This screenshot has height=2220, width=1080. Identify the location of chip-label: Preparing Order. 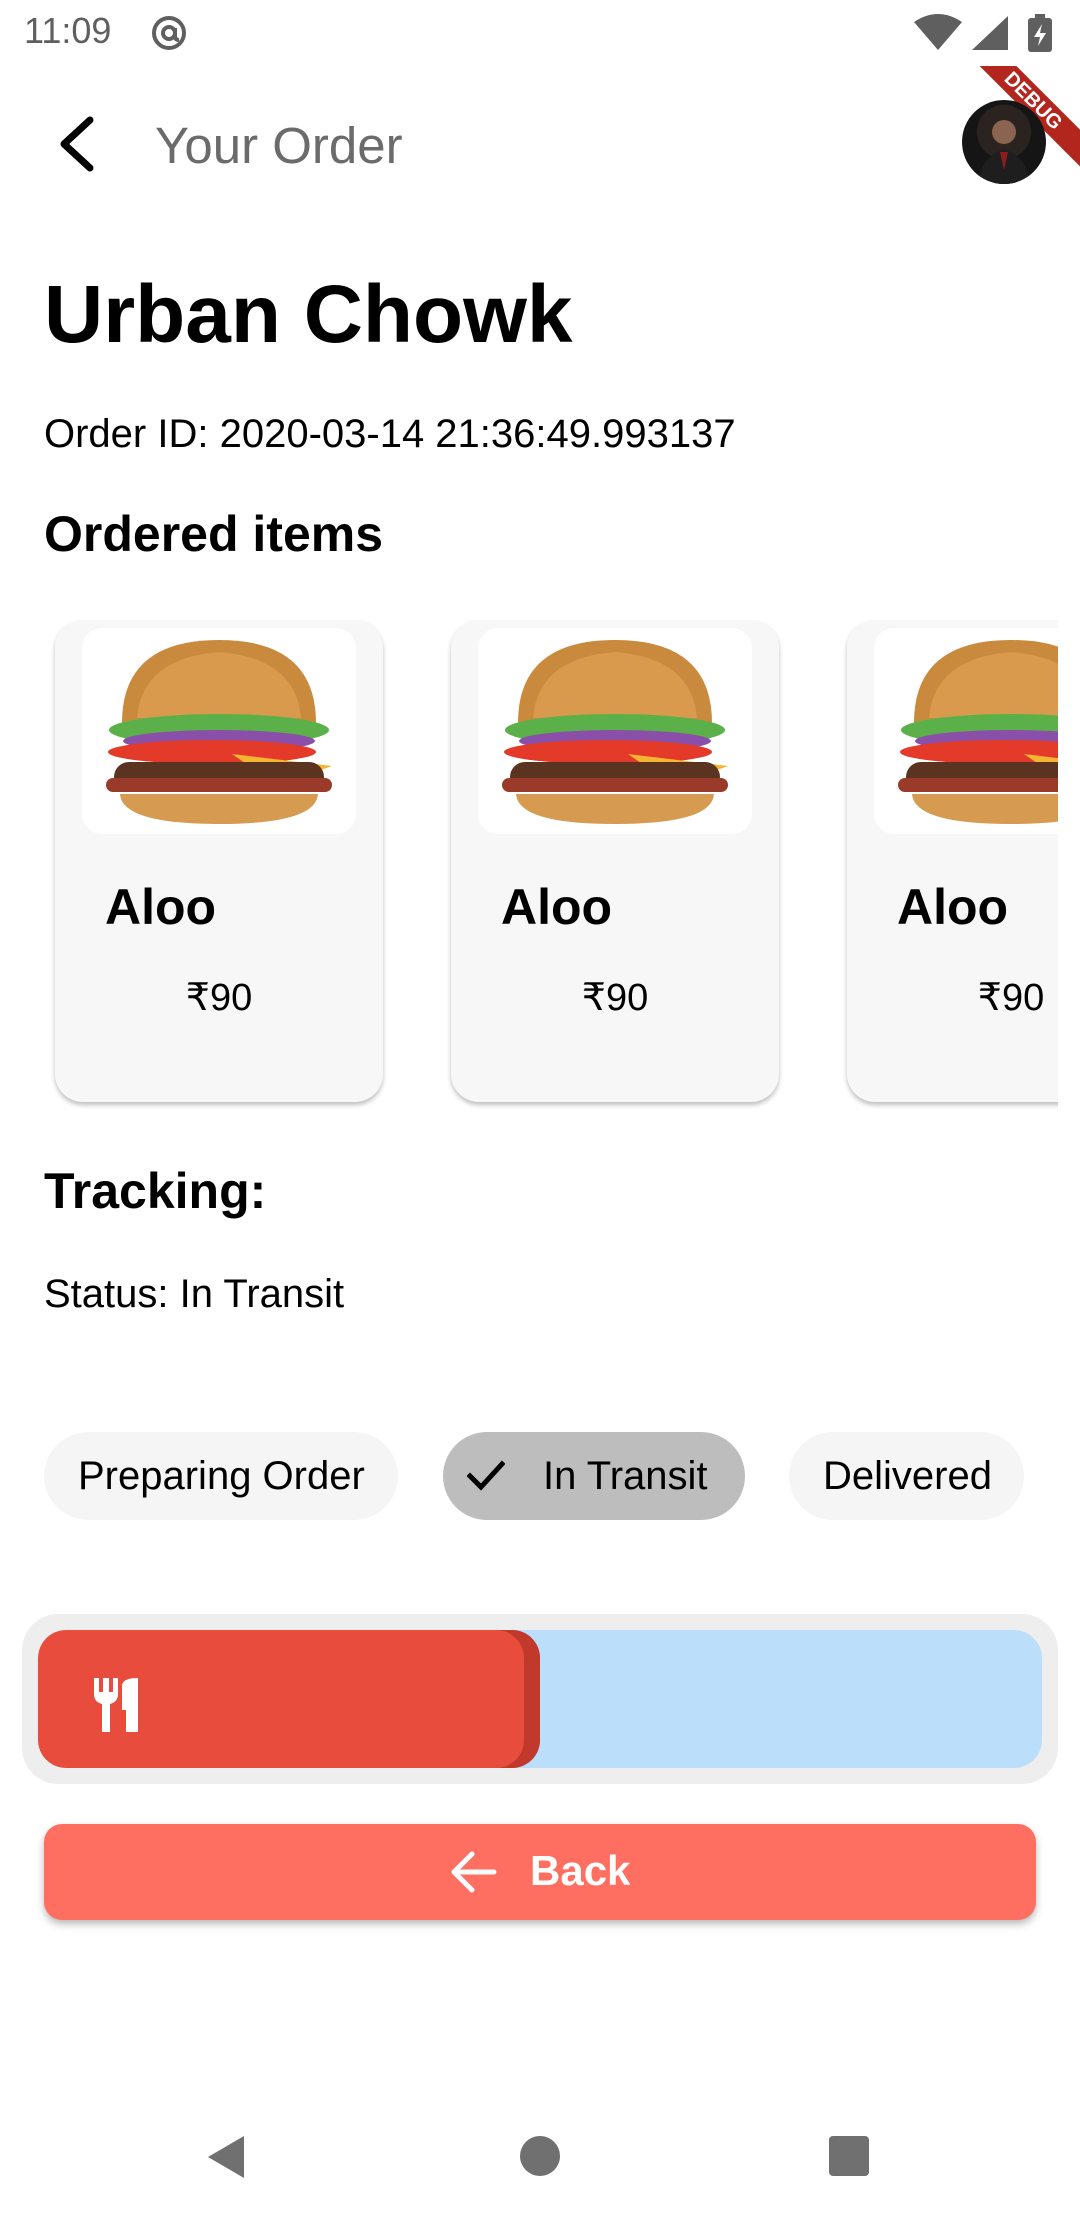
(221, 1476).